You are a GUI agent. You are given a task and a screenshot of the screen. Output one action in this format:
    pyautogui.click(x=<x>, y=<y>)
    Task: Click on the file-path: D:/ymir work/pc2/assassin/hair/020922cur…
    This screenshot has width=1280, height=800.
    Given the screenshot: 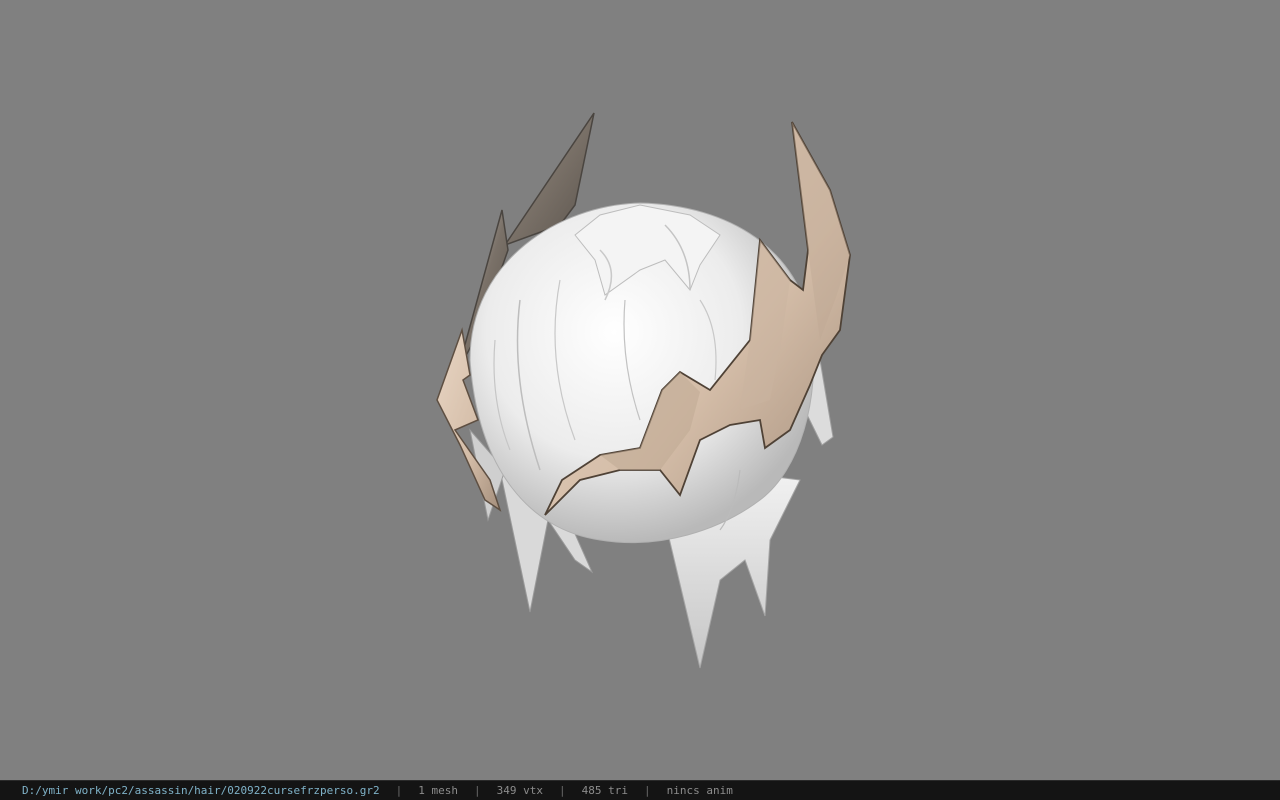 What is the action you would take?
    pyautogui.click(x=201, y=790)
    